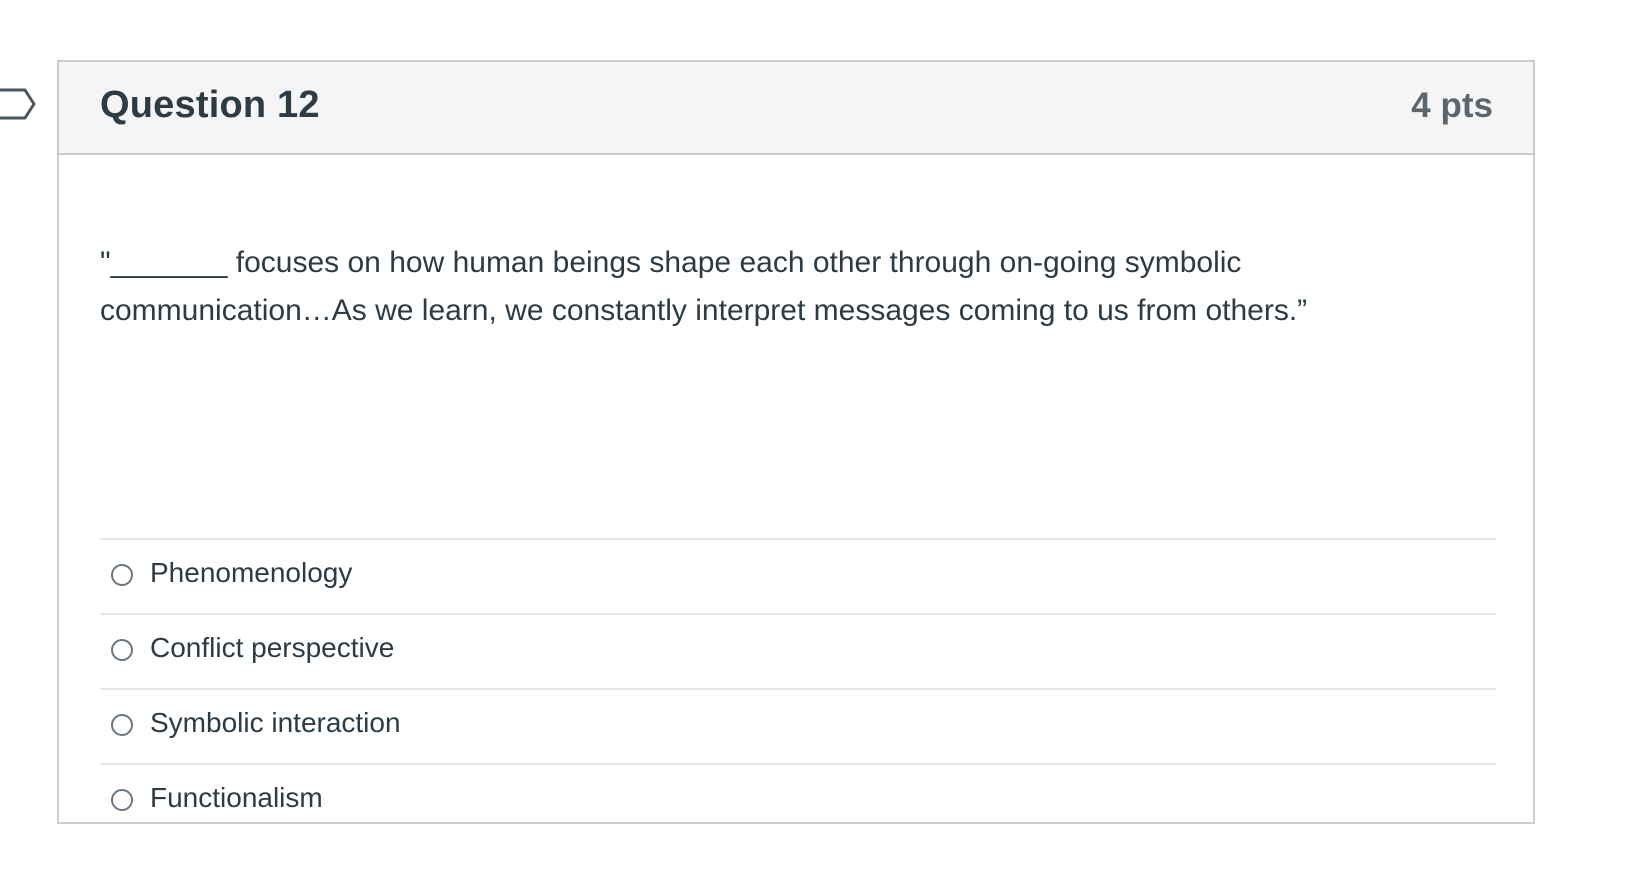 This screenshot has height=886, width=1638. I want to click on answer-label: Conflict perspective, so click(272, 648).